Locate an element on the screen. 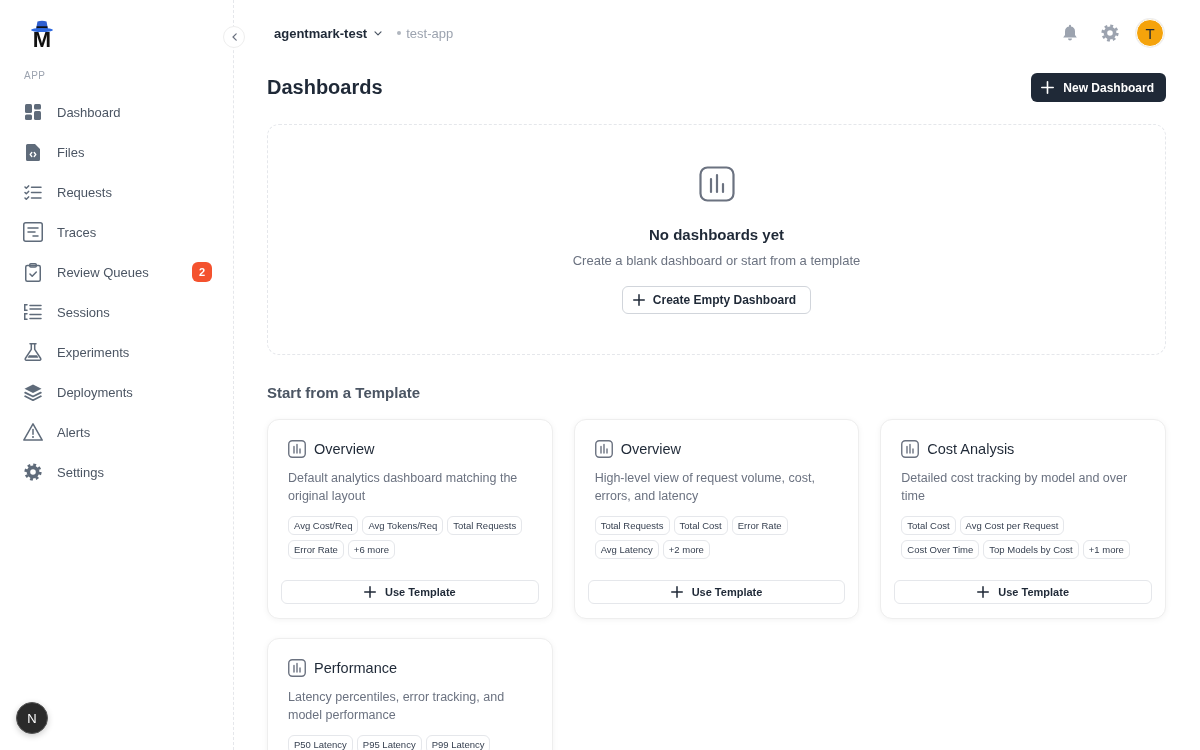  nav-item: Deployments is located at coordinates (118, 392).